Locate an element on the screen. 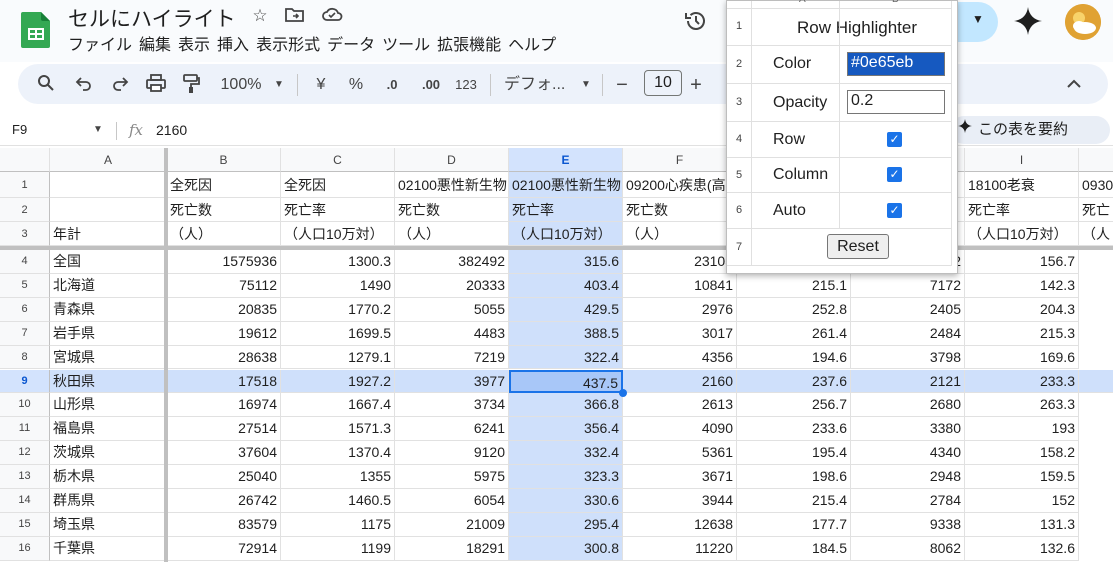 The width and height of the screenshot is (1113, 562). table-cell: 252.8 is located at coordinates (794, 309).